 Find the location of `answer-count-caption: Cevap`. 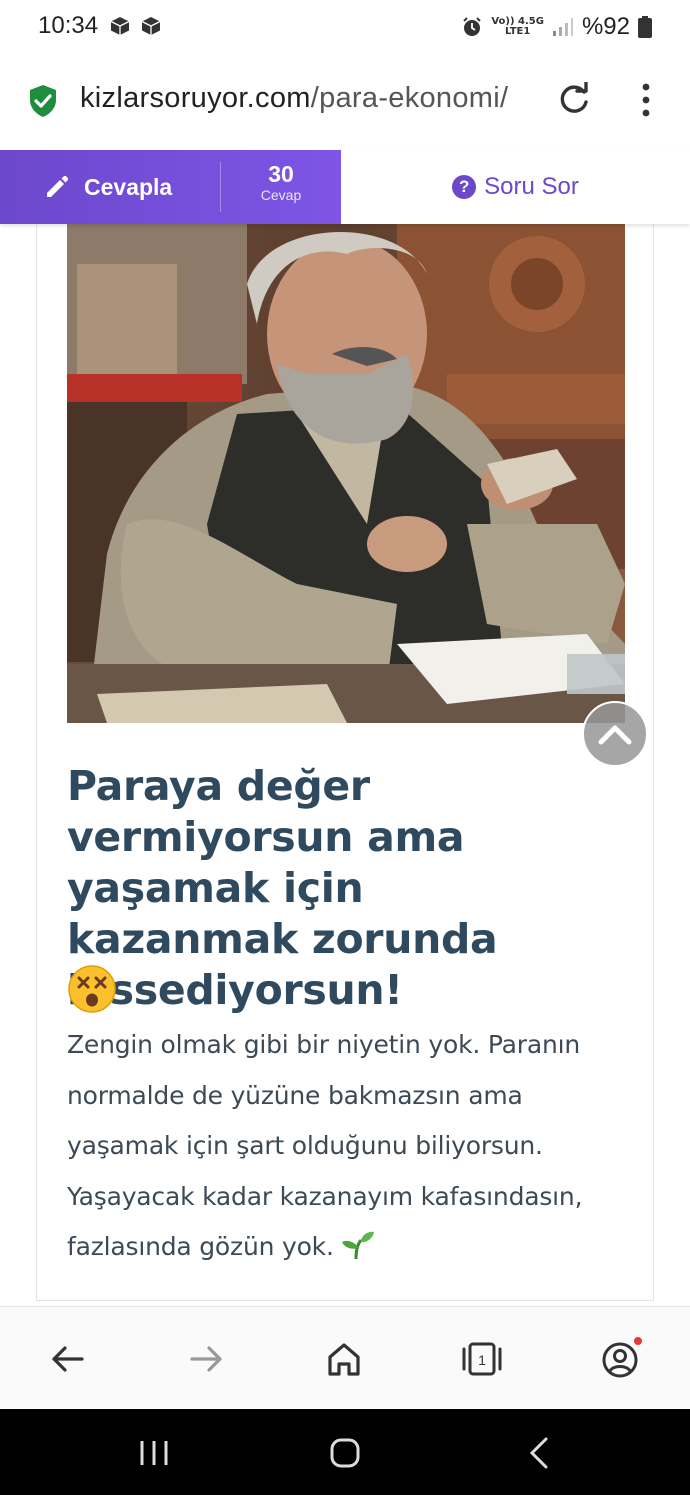

answer-count-caption: Cevap is located at coordinates (281, 195).